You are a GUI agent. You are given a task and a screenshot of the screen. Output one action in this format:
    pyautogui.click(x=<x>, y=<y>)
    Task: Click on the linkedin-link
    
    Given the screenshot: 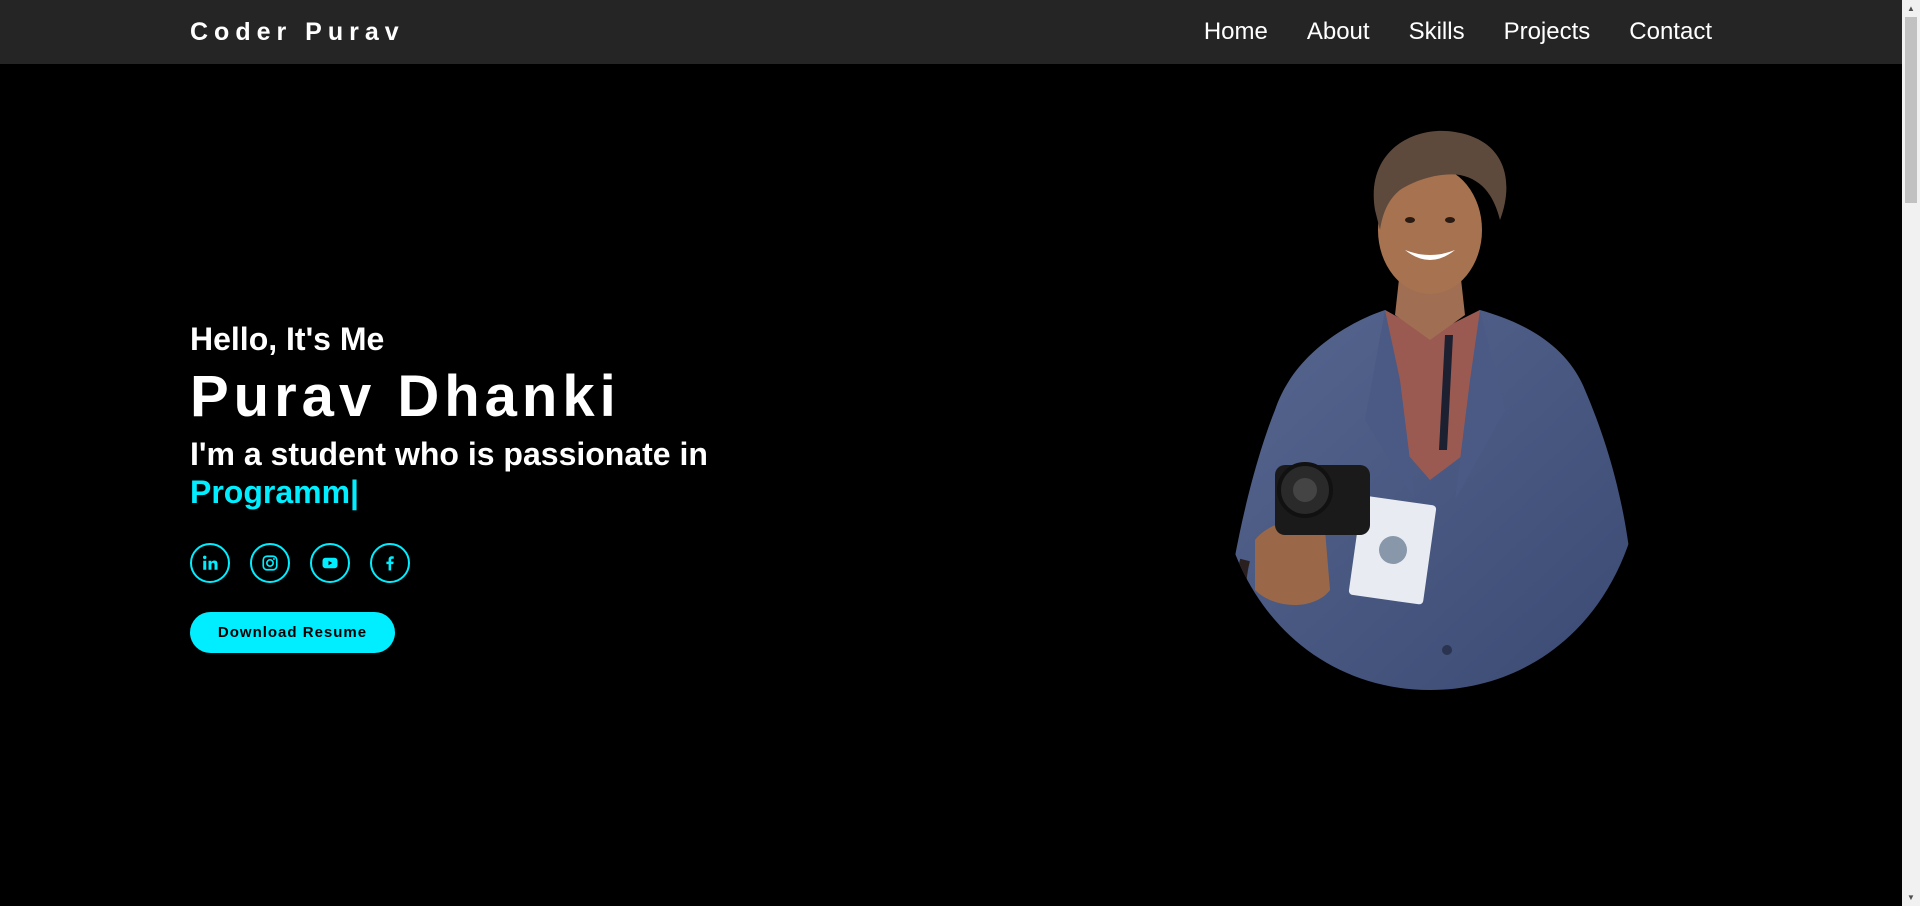 What is the action you would take?
    pyautogui.click(x=210, y=563)
    